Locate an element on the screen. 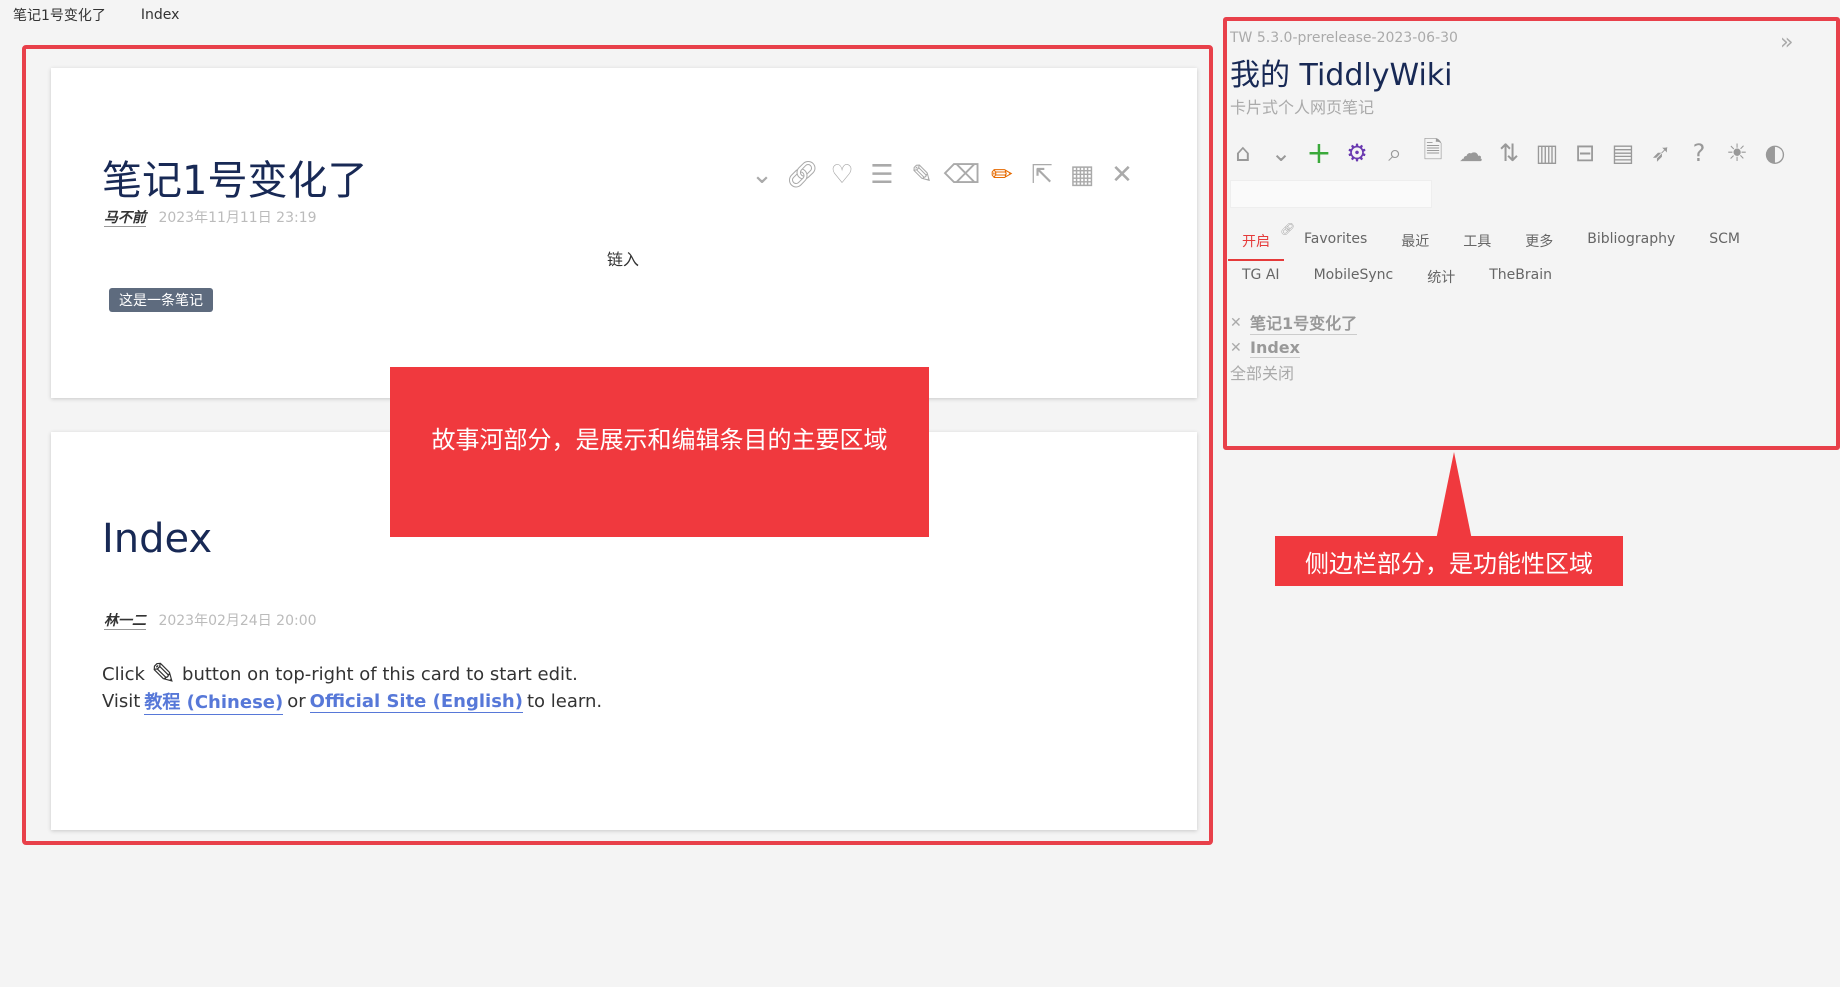 The image size is (1840, 987). body-text: or is located at coordinates (296, 701).